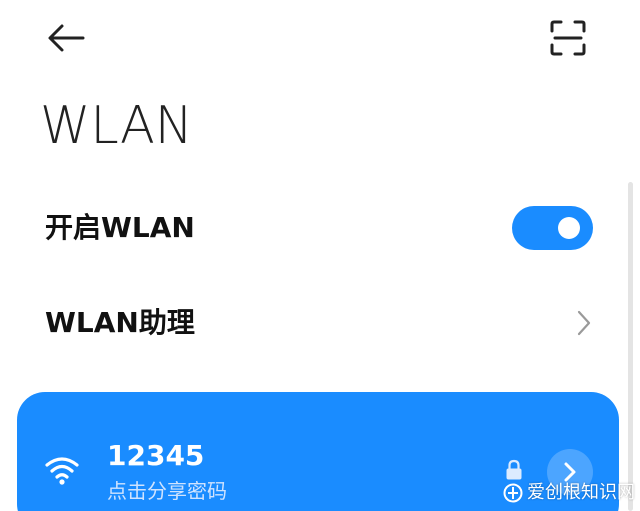 The image size is (640, 511). Describe the element at coordinates (630, 346) in the screenshot. I see `scrollbar` at that location.